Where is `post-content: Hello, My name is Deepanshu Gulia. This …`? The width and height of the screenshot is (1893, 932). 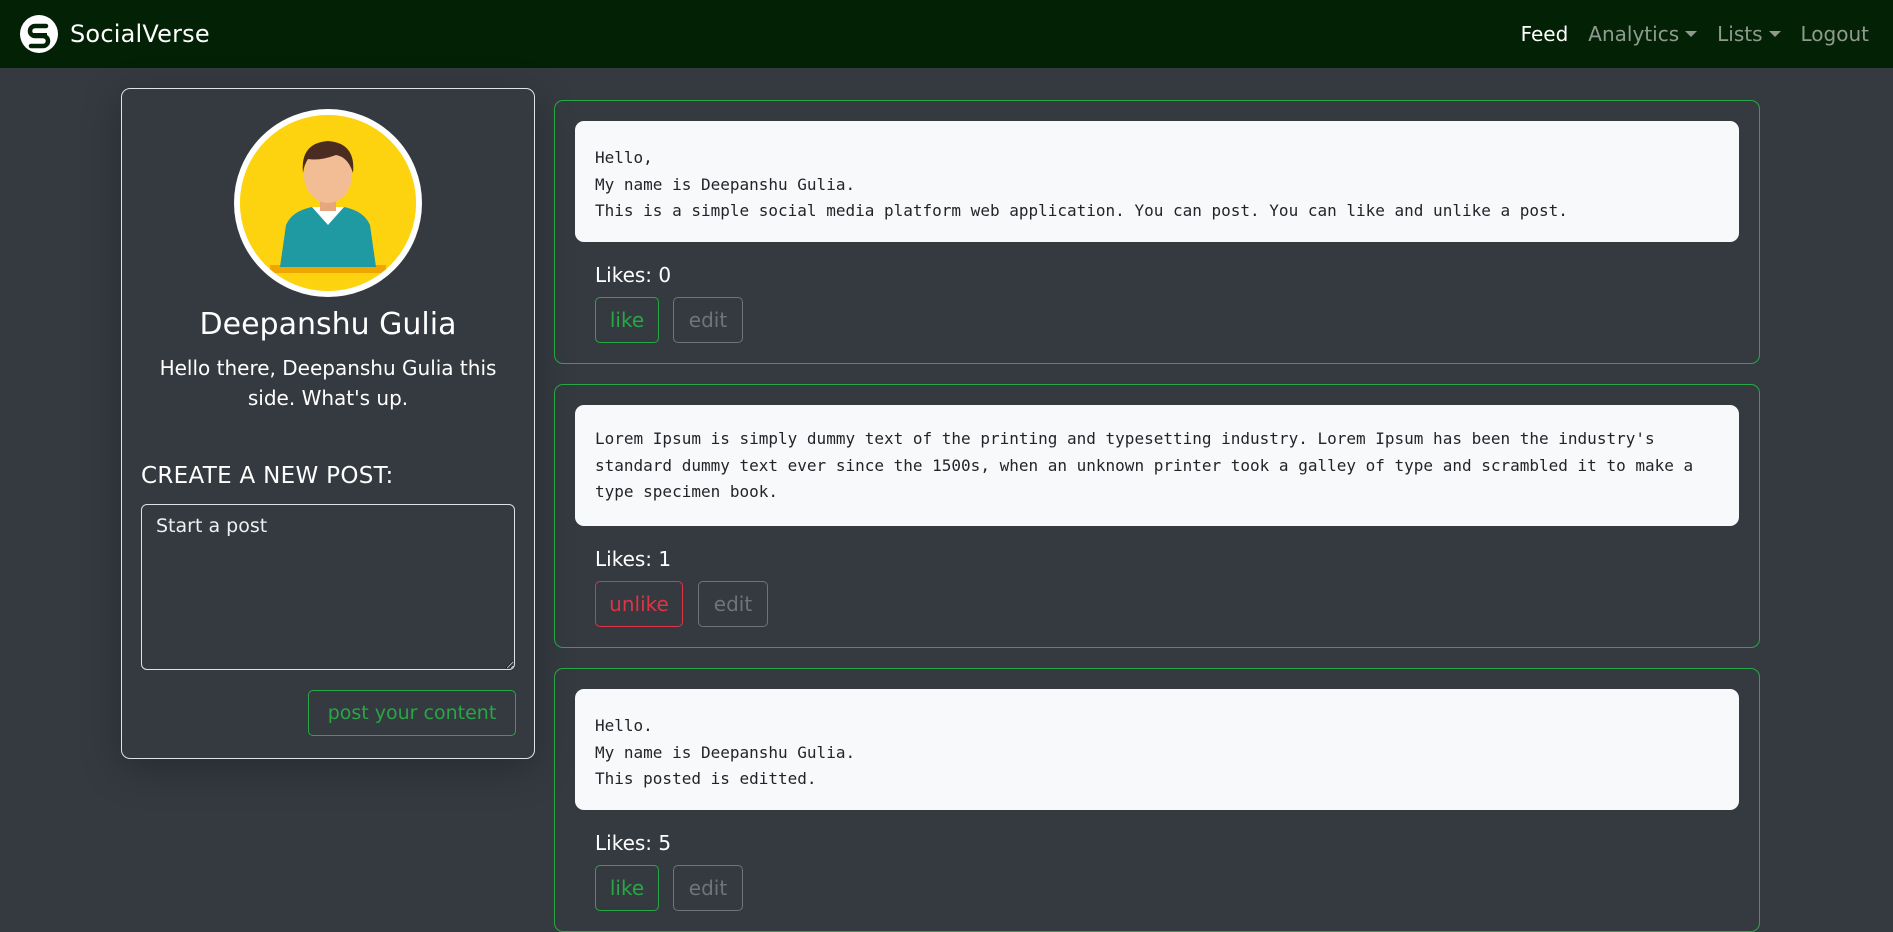
post-content: Hello, My name is Deepanshu Gulia. This … is located at coordinates (1157, 181).